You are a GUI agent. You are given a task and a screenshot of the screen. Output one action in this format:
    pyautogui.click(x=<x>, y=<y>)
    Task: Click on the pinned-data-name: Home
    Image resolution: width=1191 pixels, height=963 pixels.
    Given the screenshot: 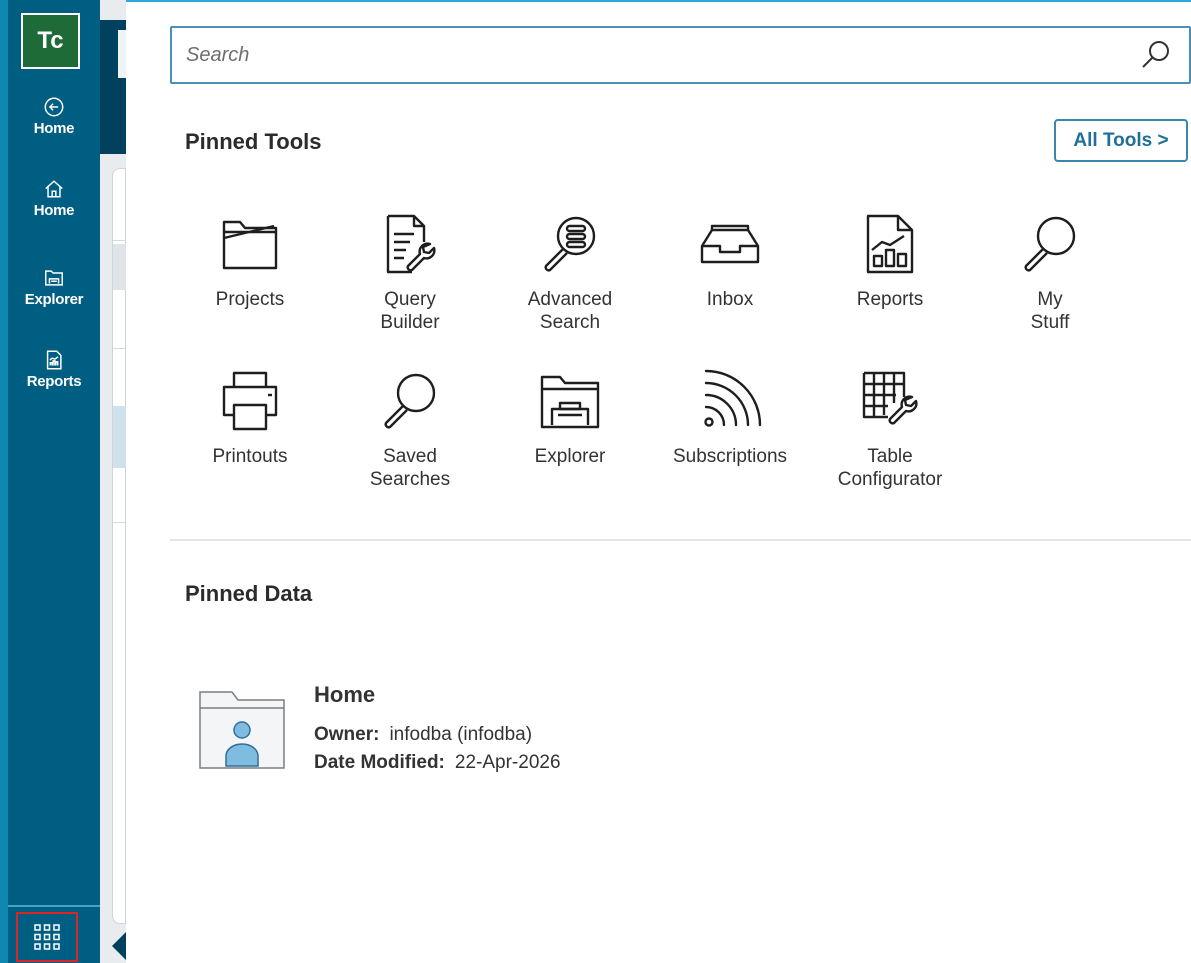 What is the action you would take?
    pyautogui.click(x=345, y=694)
    